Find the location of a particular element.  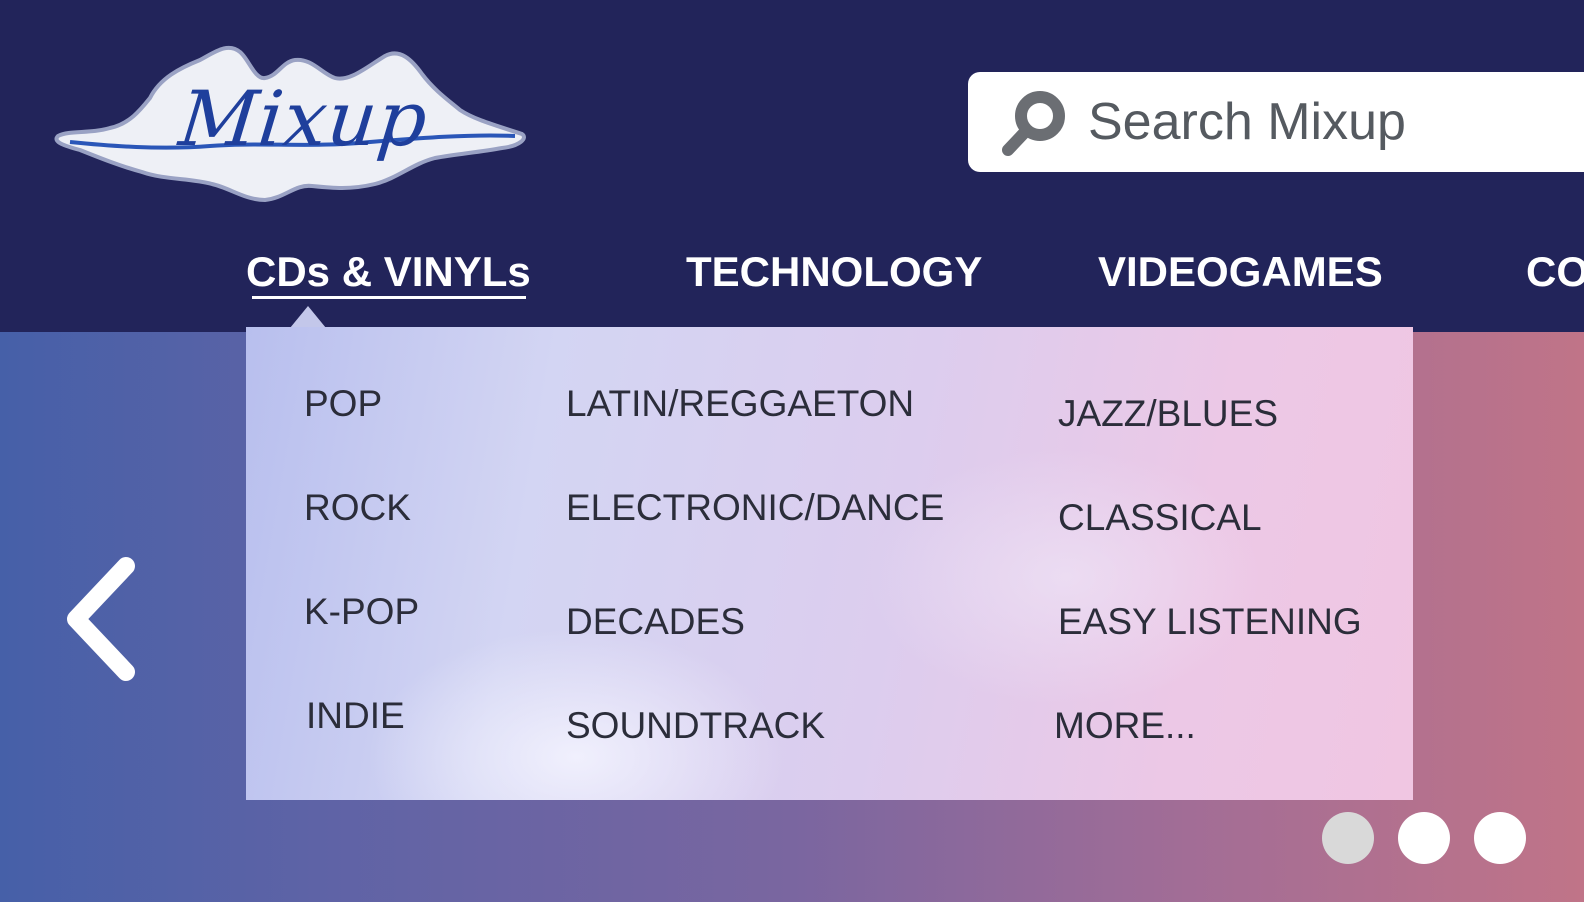

nav-active-underline is located at coordinates (389, 297).